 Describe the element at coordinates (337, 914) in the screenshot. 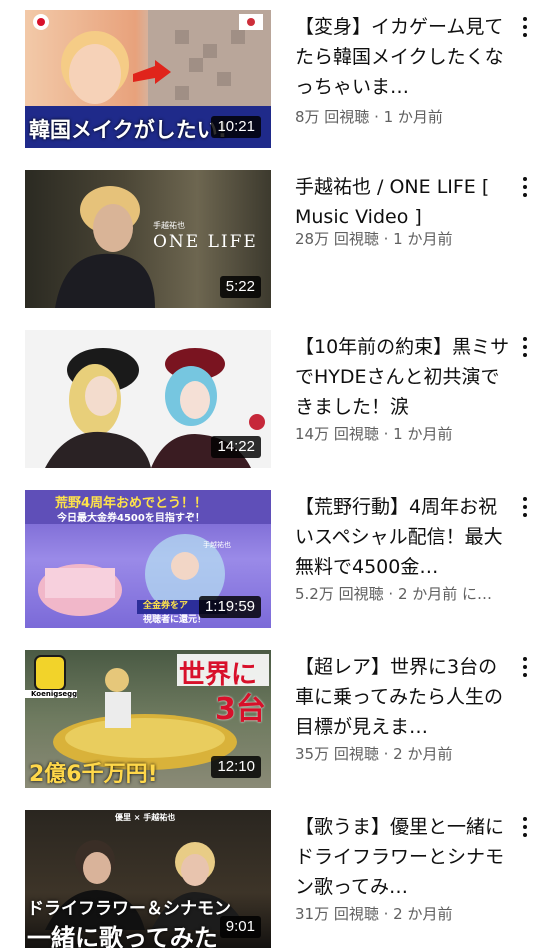

I see `view-count: 31万 回視聴` at that location.